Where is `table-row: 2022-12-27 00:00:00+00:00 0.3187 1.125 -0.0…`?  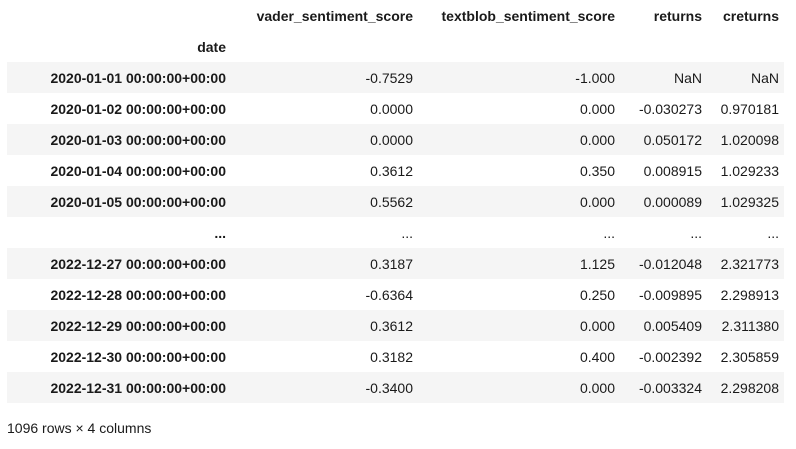
table-row: 2022-12-27 00:00:00+00:00 0.3187 1.125 -0.0… is located at coordinates (395, 263).